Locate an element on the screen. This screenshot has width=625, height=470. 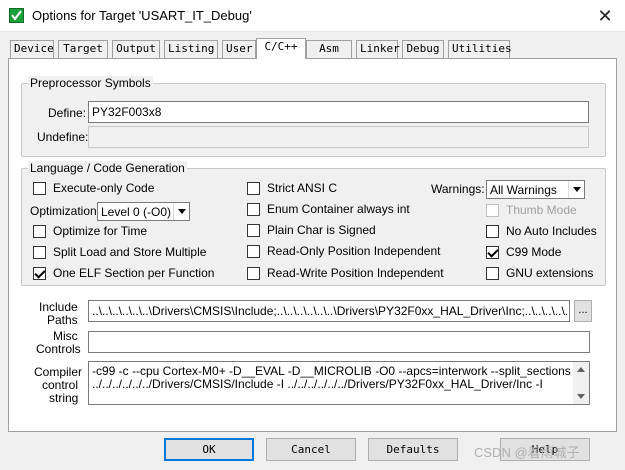
strict-ansi-label: Strict ANSI C is located at coordinates (302, 188).